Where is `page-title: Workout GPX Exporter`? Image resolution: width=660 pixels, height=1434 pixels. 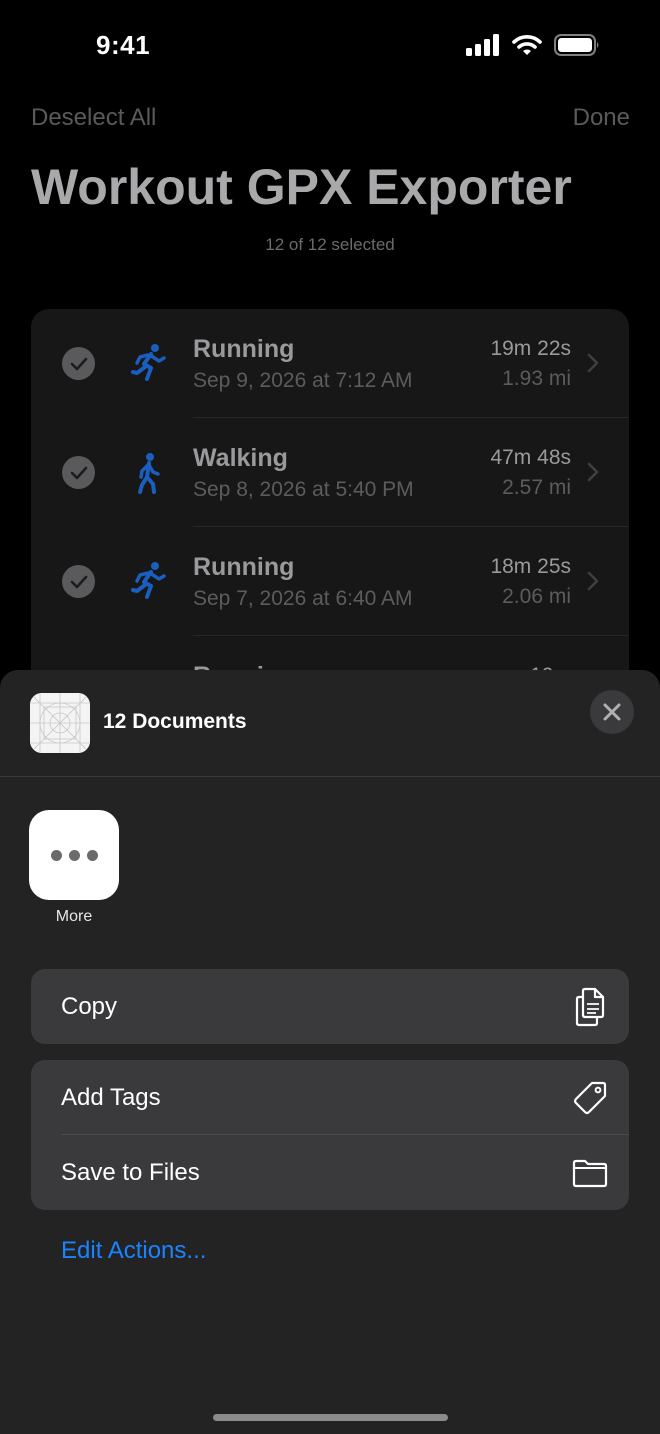
page-title: Workout GPX Exporter is located at coordinates (301, 187).